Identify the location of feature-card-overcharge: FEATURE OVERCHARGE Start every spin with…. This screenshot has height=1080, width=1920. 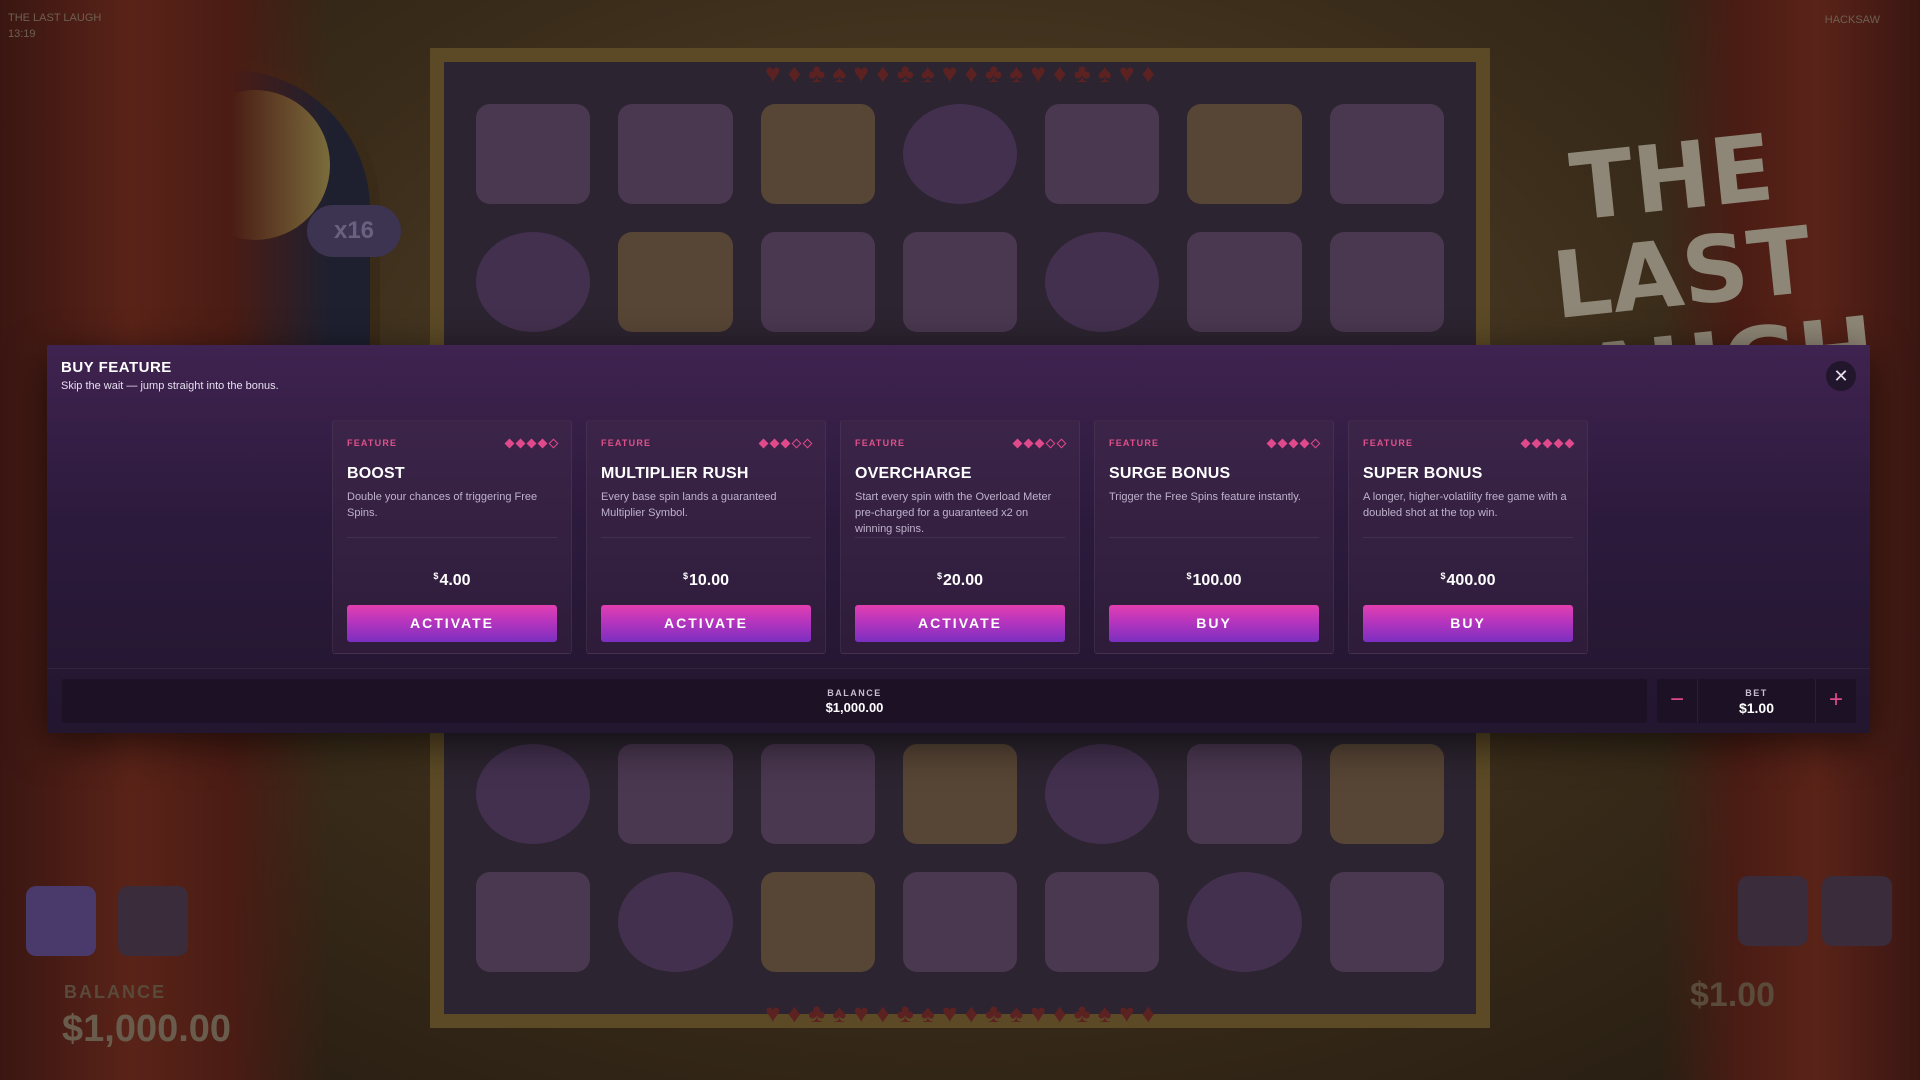
(960, 537).